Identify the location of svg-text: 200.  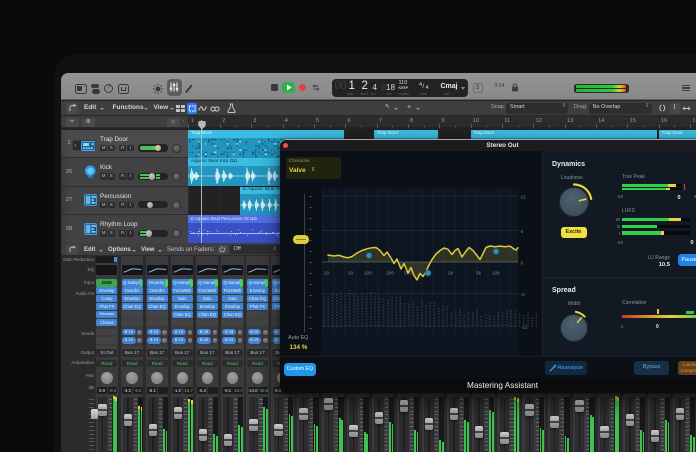
(390, 274).